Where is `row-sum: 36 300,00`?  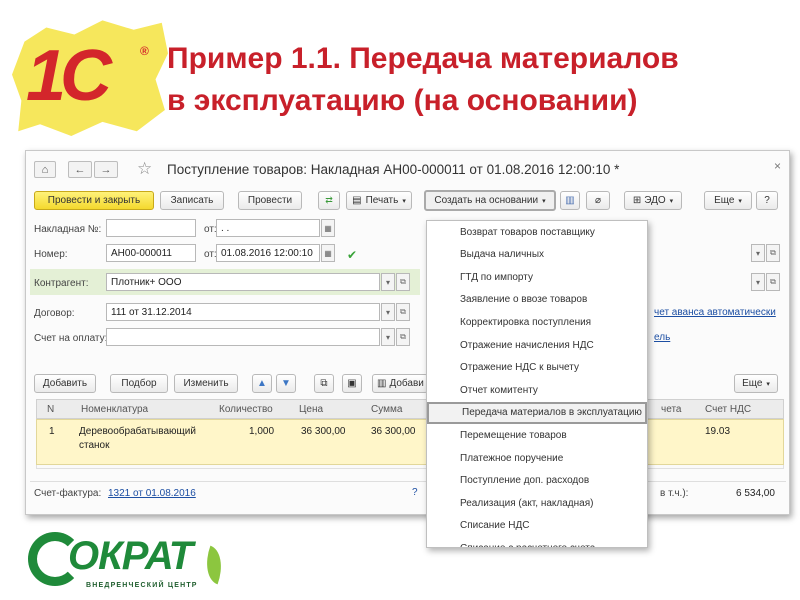
row-sum: 36 300,00 is located at coordinates (393, 431).